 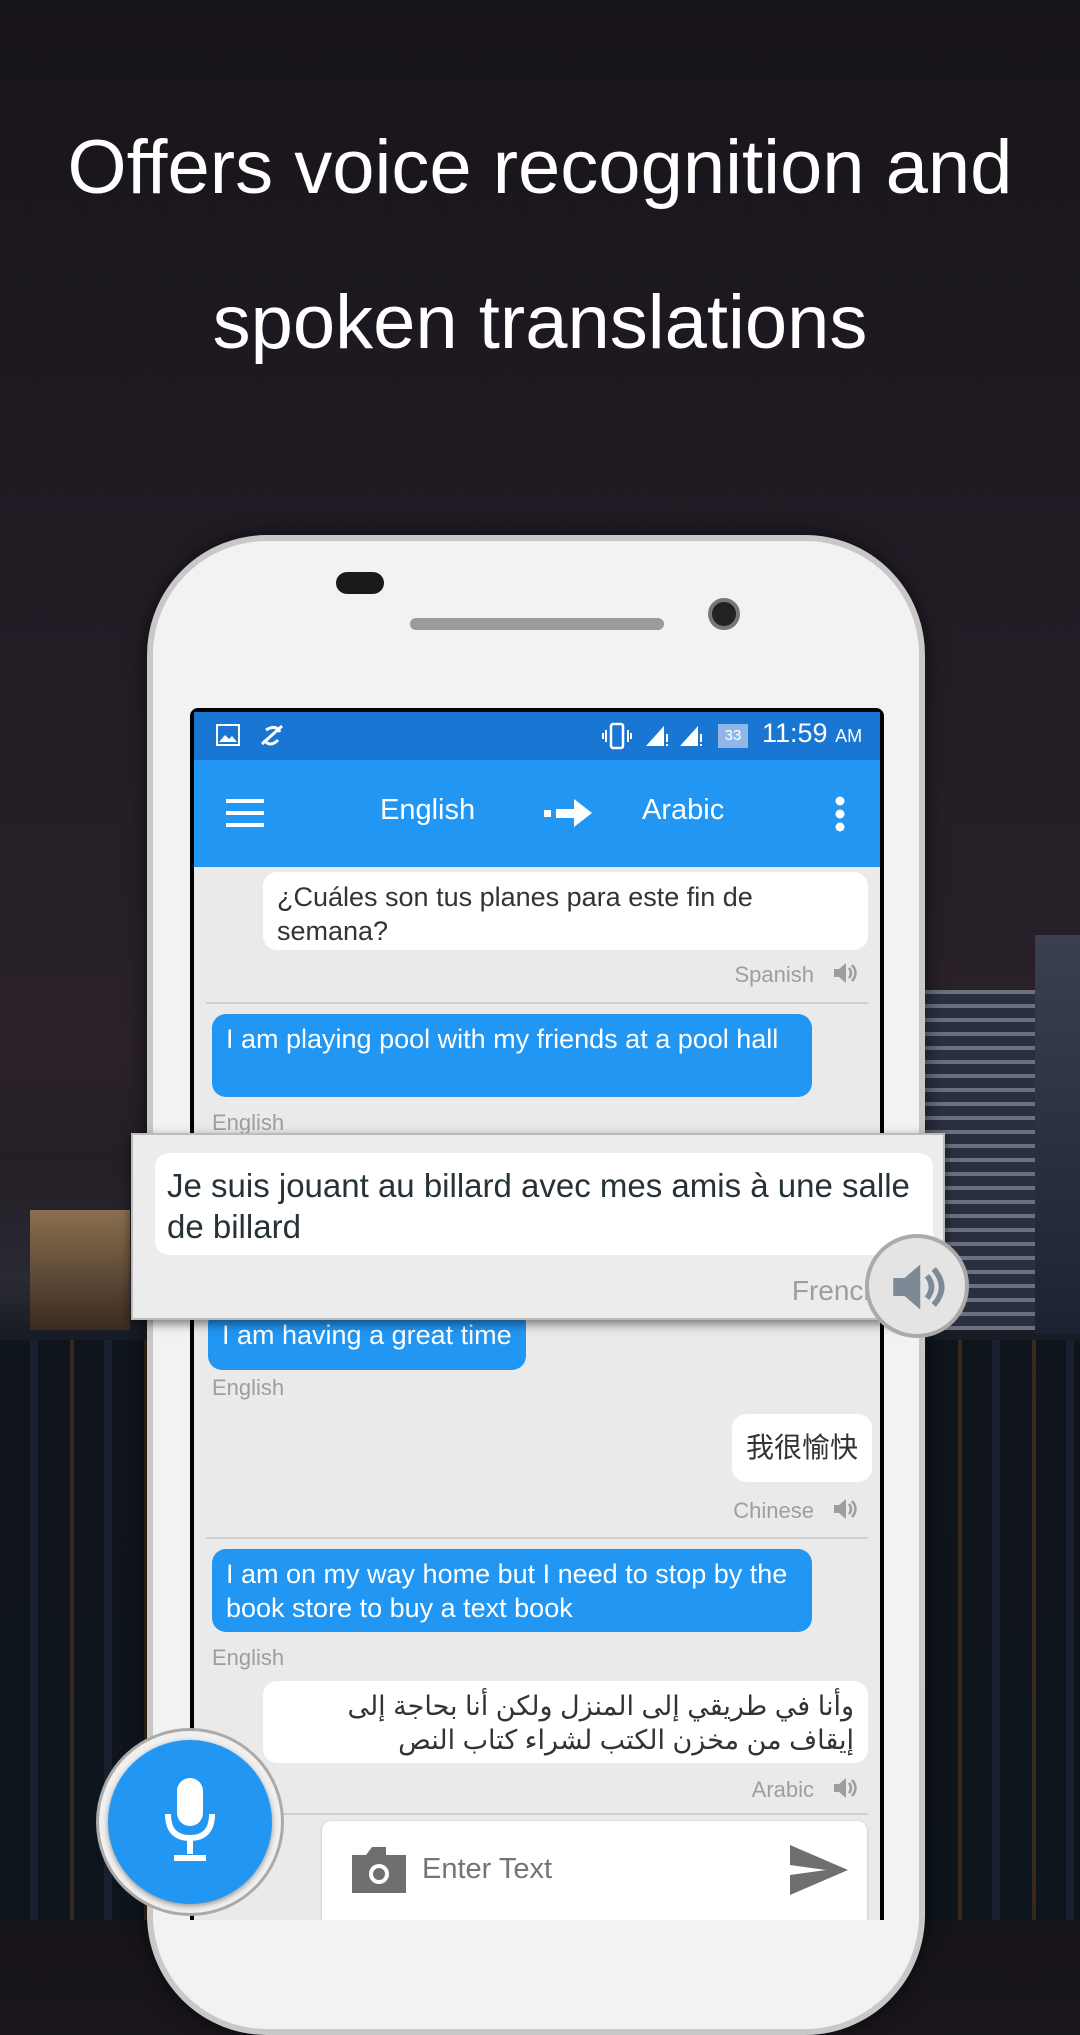 What do you see at coordinates (683, 810) in the screenshot?
I see `target-language-button: Arabic` at bounding box center [683, 810].